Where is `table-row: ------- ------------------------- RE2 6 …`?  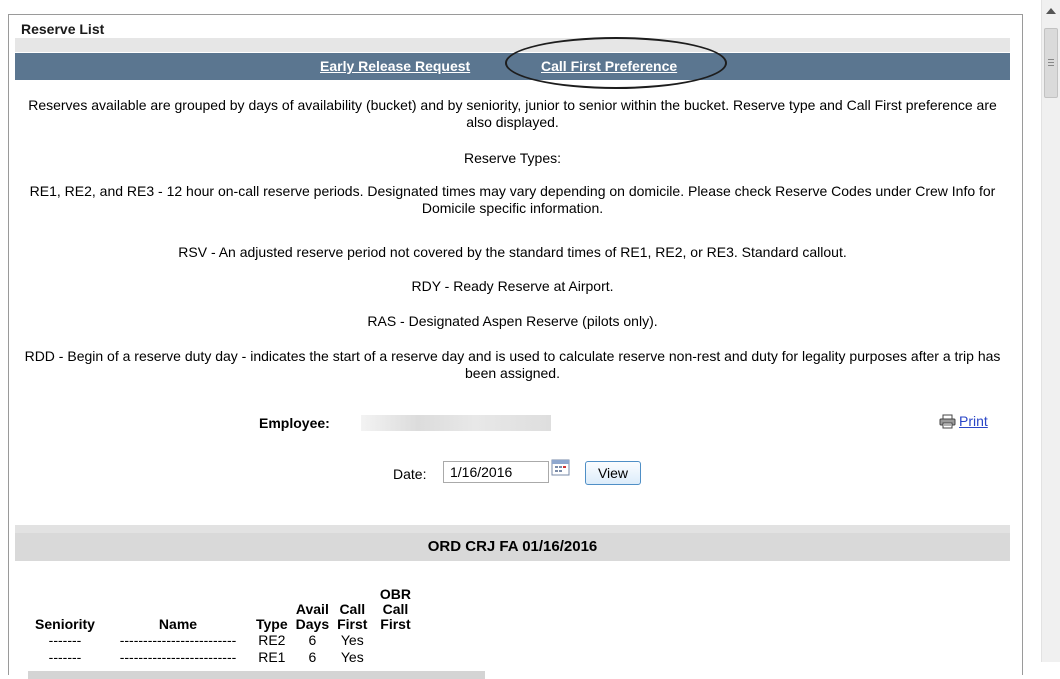
table-row: ------- ------------------------- RE2 6 … is located at coordinates (222, 640).